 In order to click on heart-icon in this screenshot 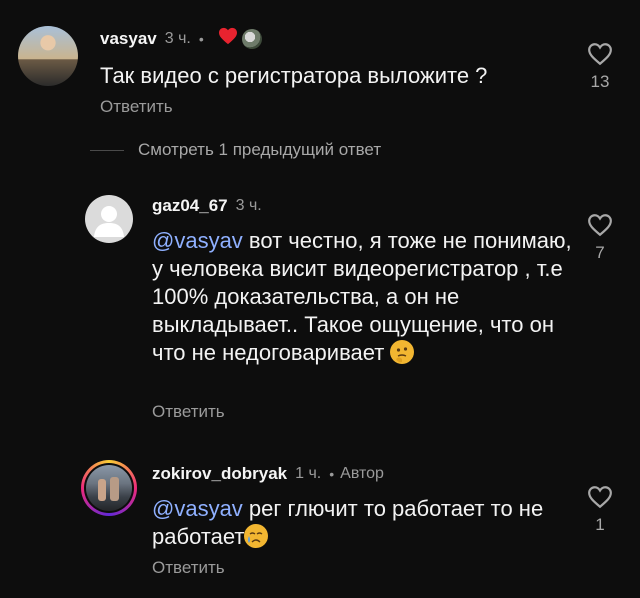, I will do `click(228, 38)`.